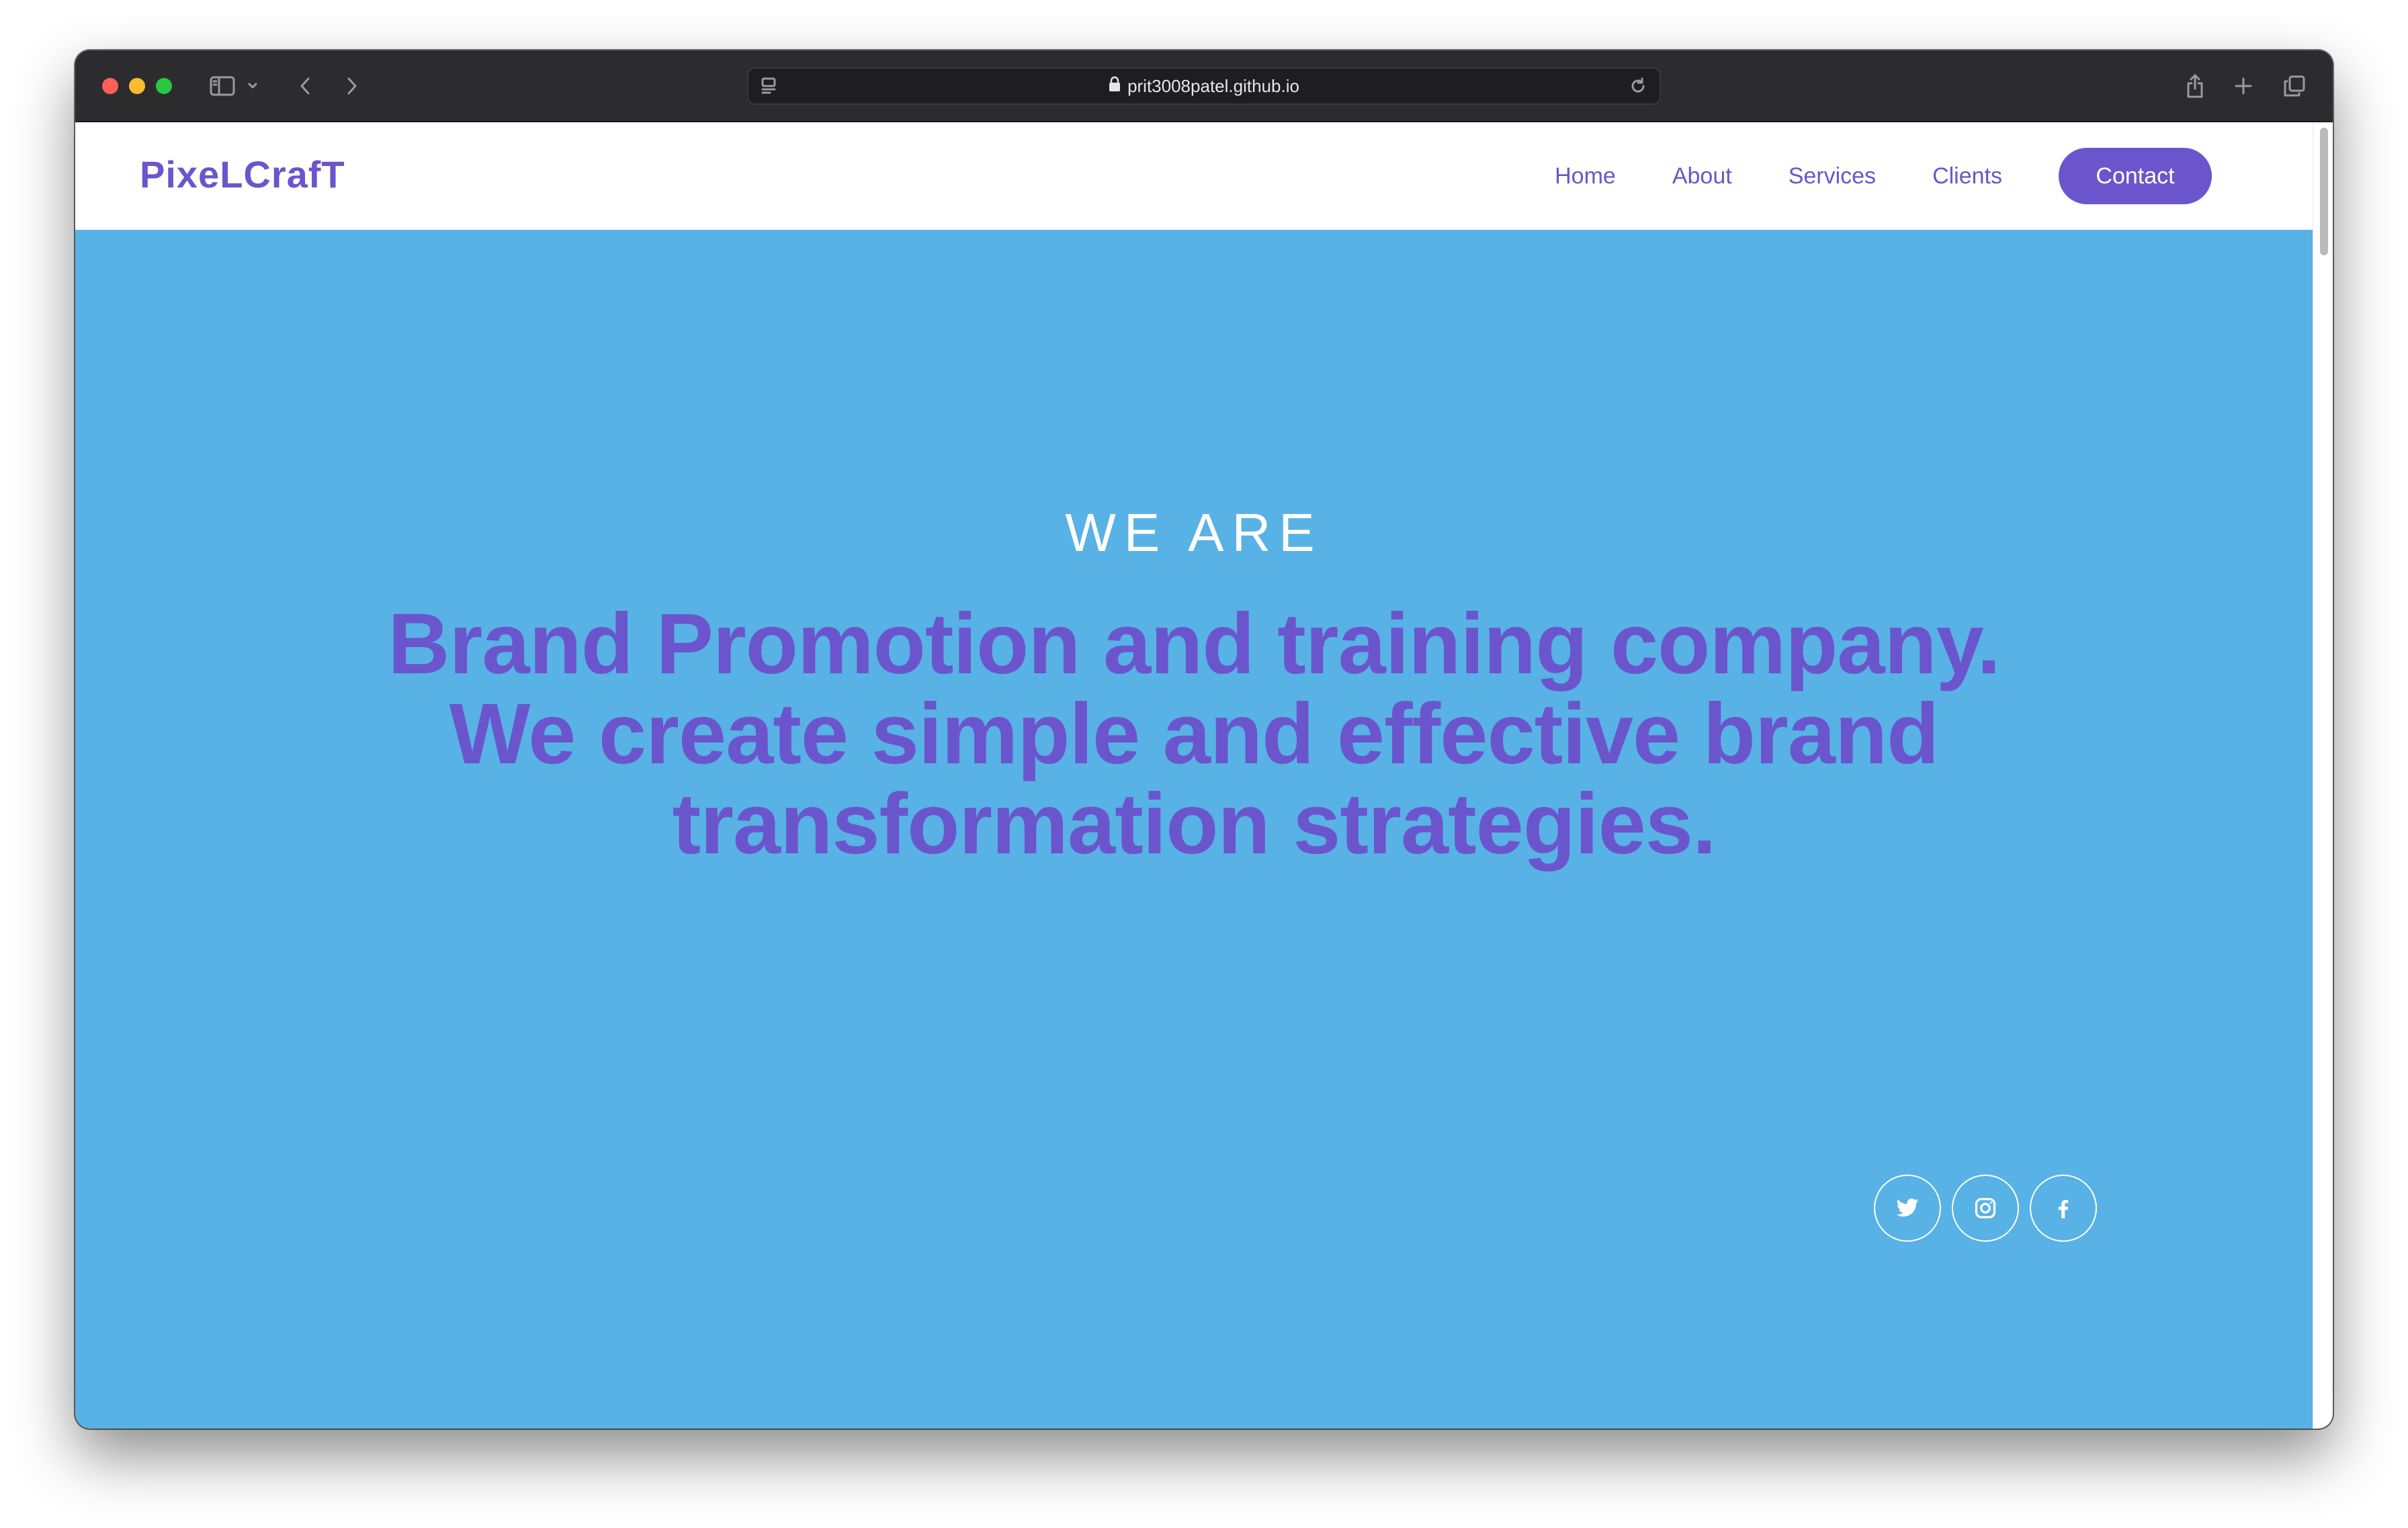  I want to click on nav-links: Home About Services Clients Contact, so click(1883, 176).